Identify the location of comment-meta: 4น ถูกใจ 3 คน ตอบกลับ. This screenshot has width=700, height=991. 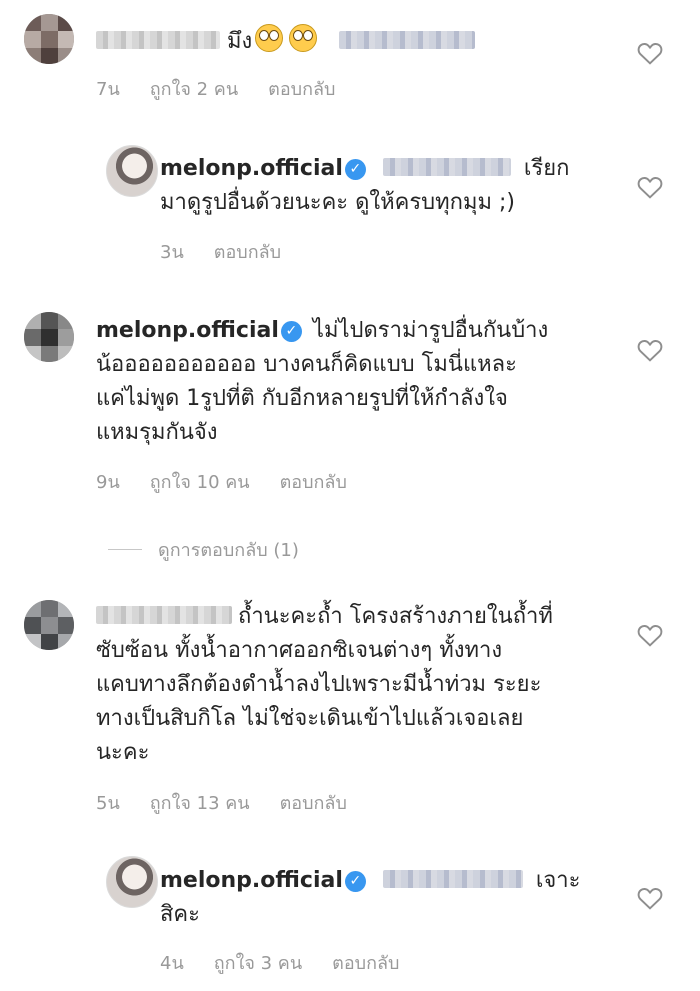
(294, 962).